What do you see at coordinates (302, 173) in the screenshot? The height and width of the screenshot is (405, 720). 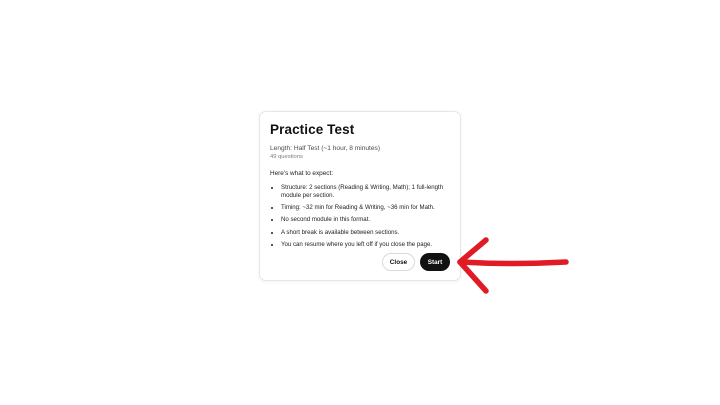 I see `expect-heading: Here's what to expect:` at bounding box center [302, 173].